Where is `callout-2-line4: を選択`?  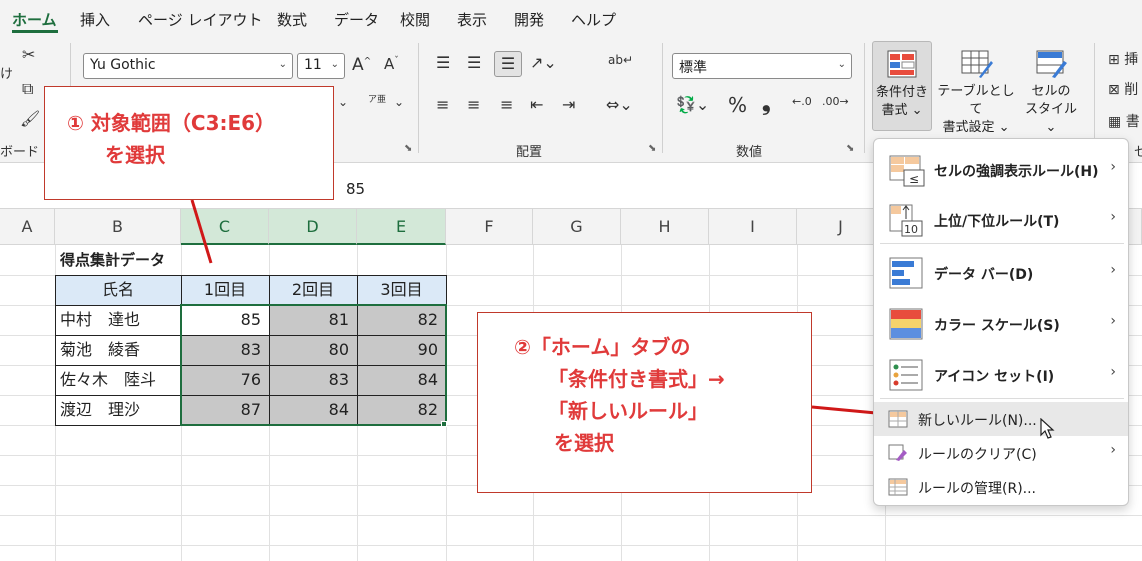 callout-2-line4: を選択 is located at coordinates (584, 443).